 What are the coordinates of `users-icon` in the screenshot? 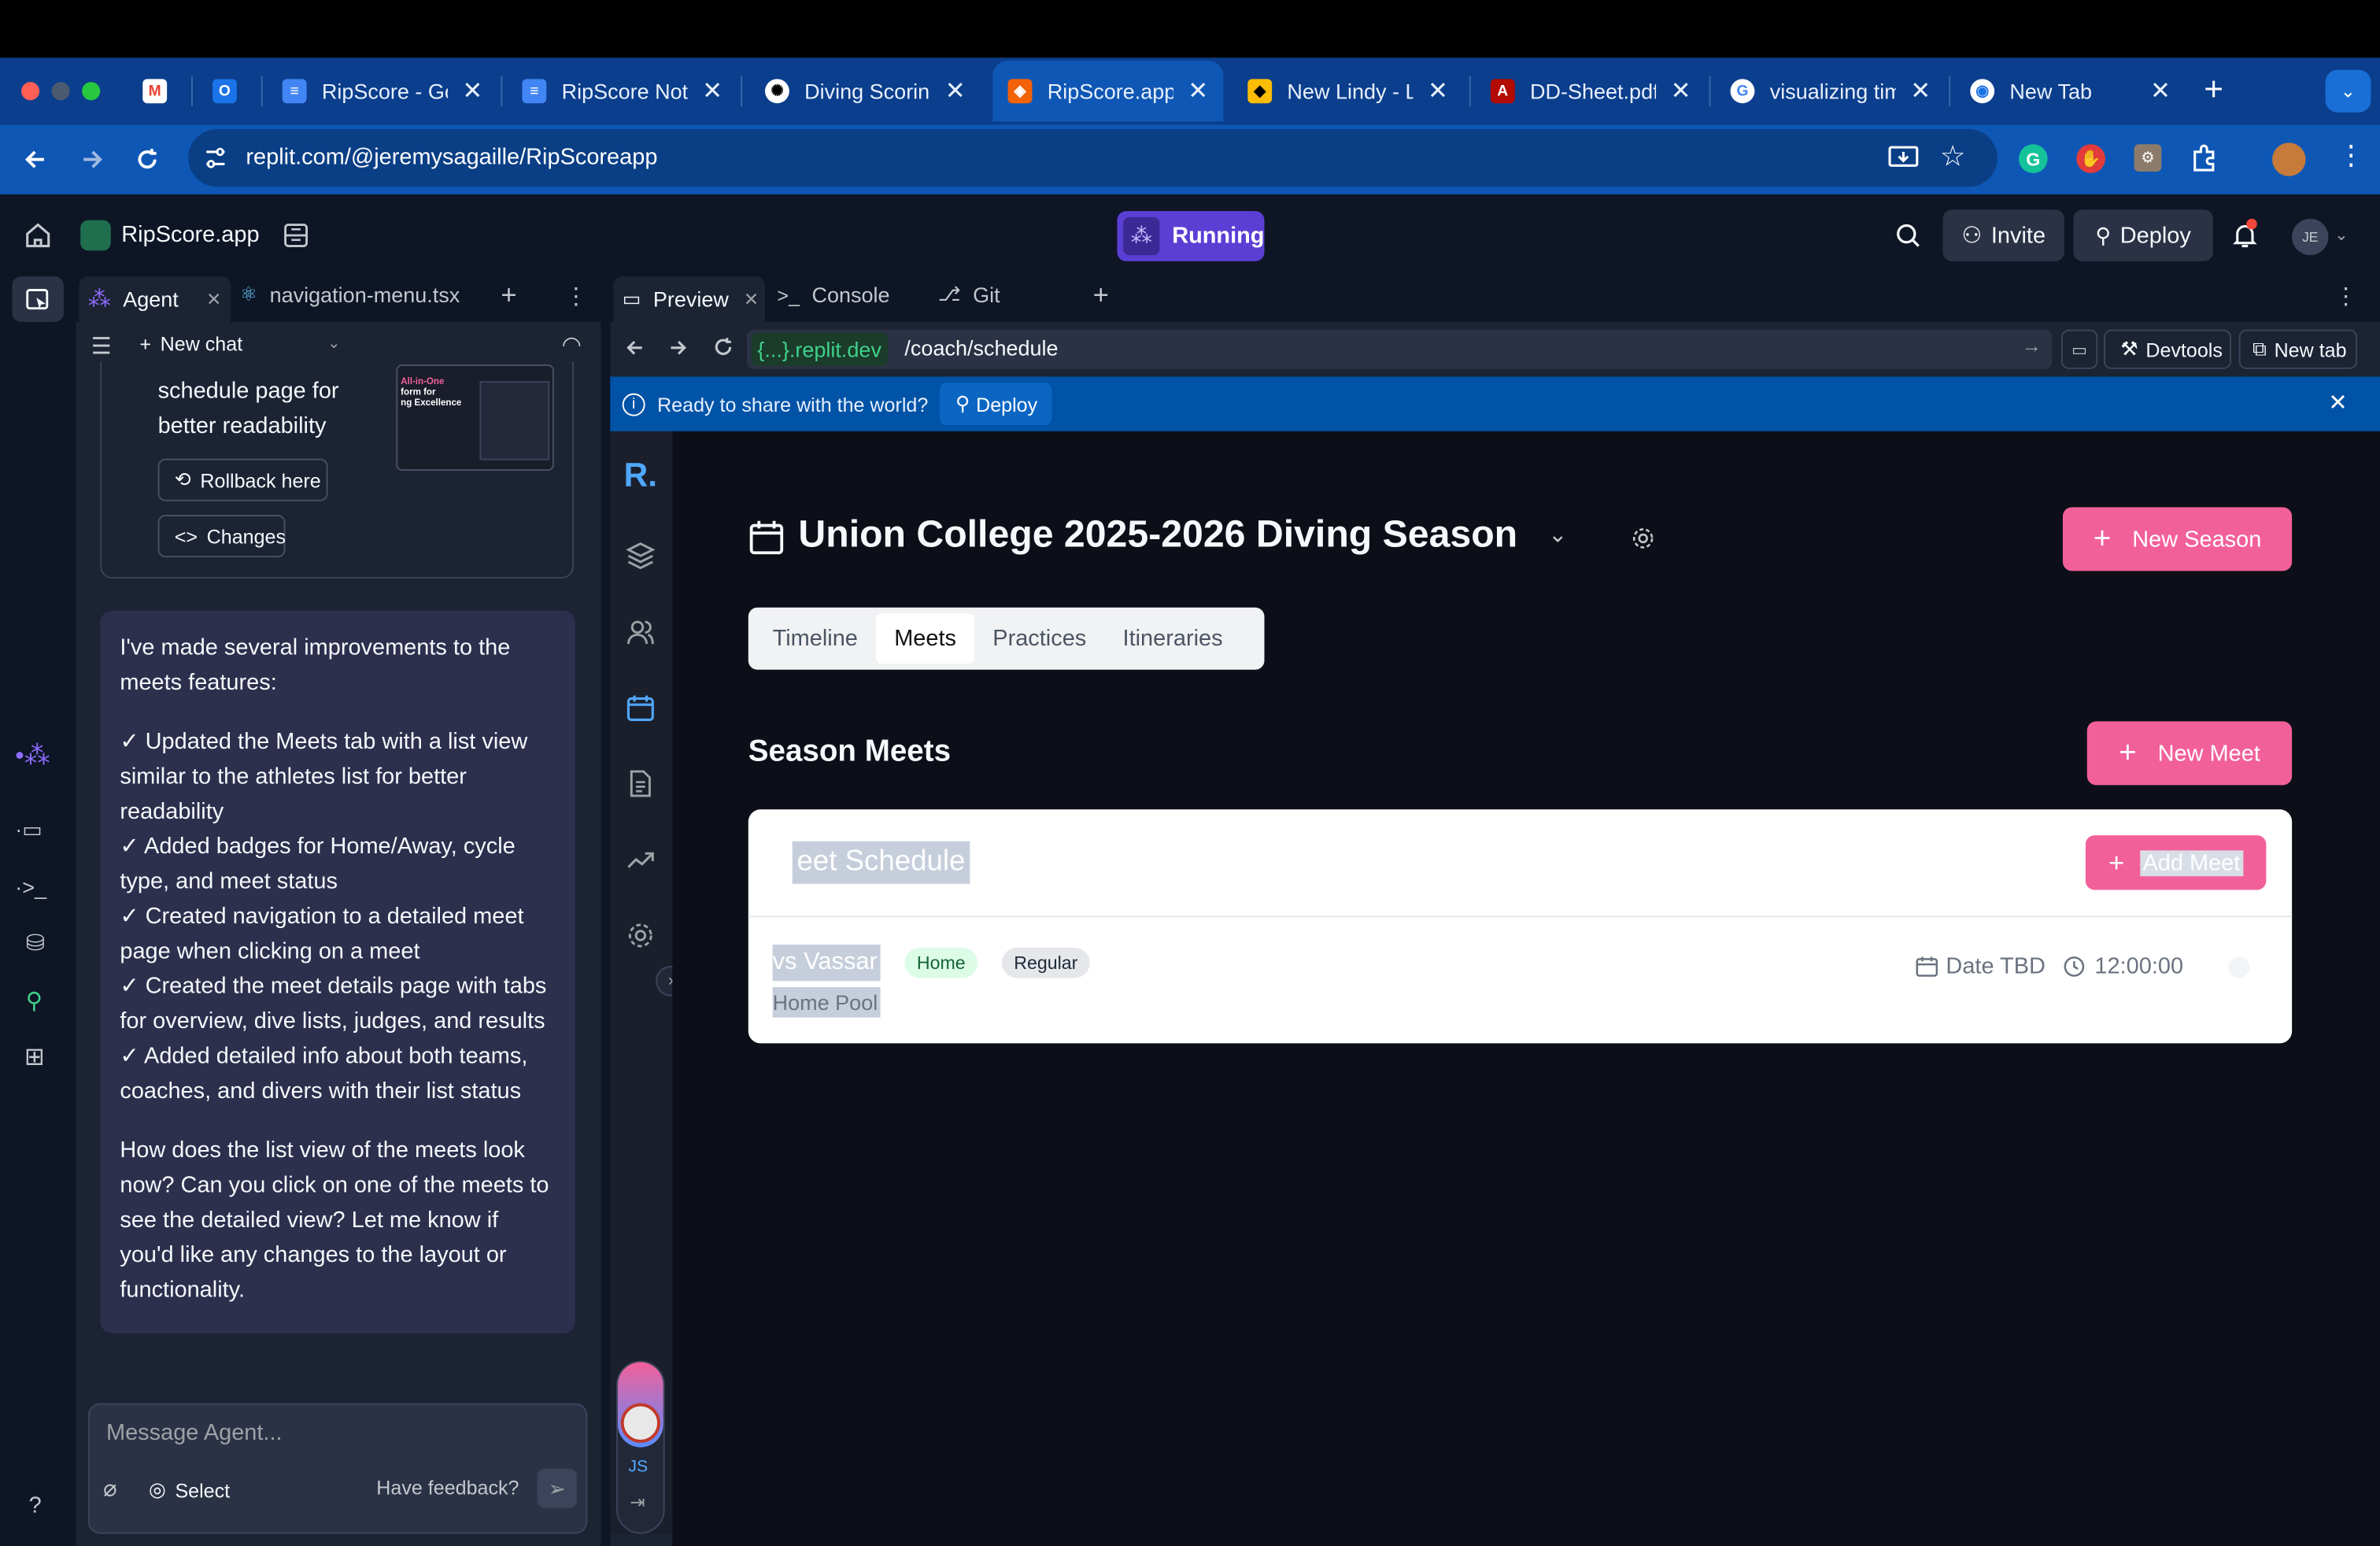 It's located at (641, 632).